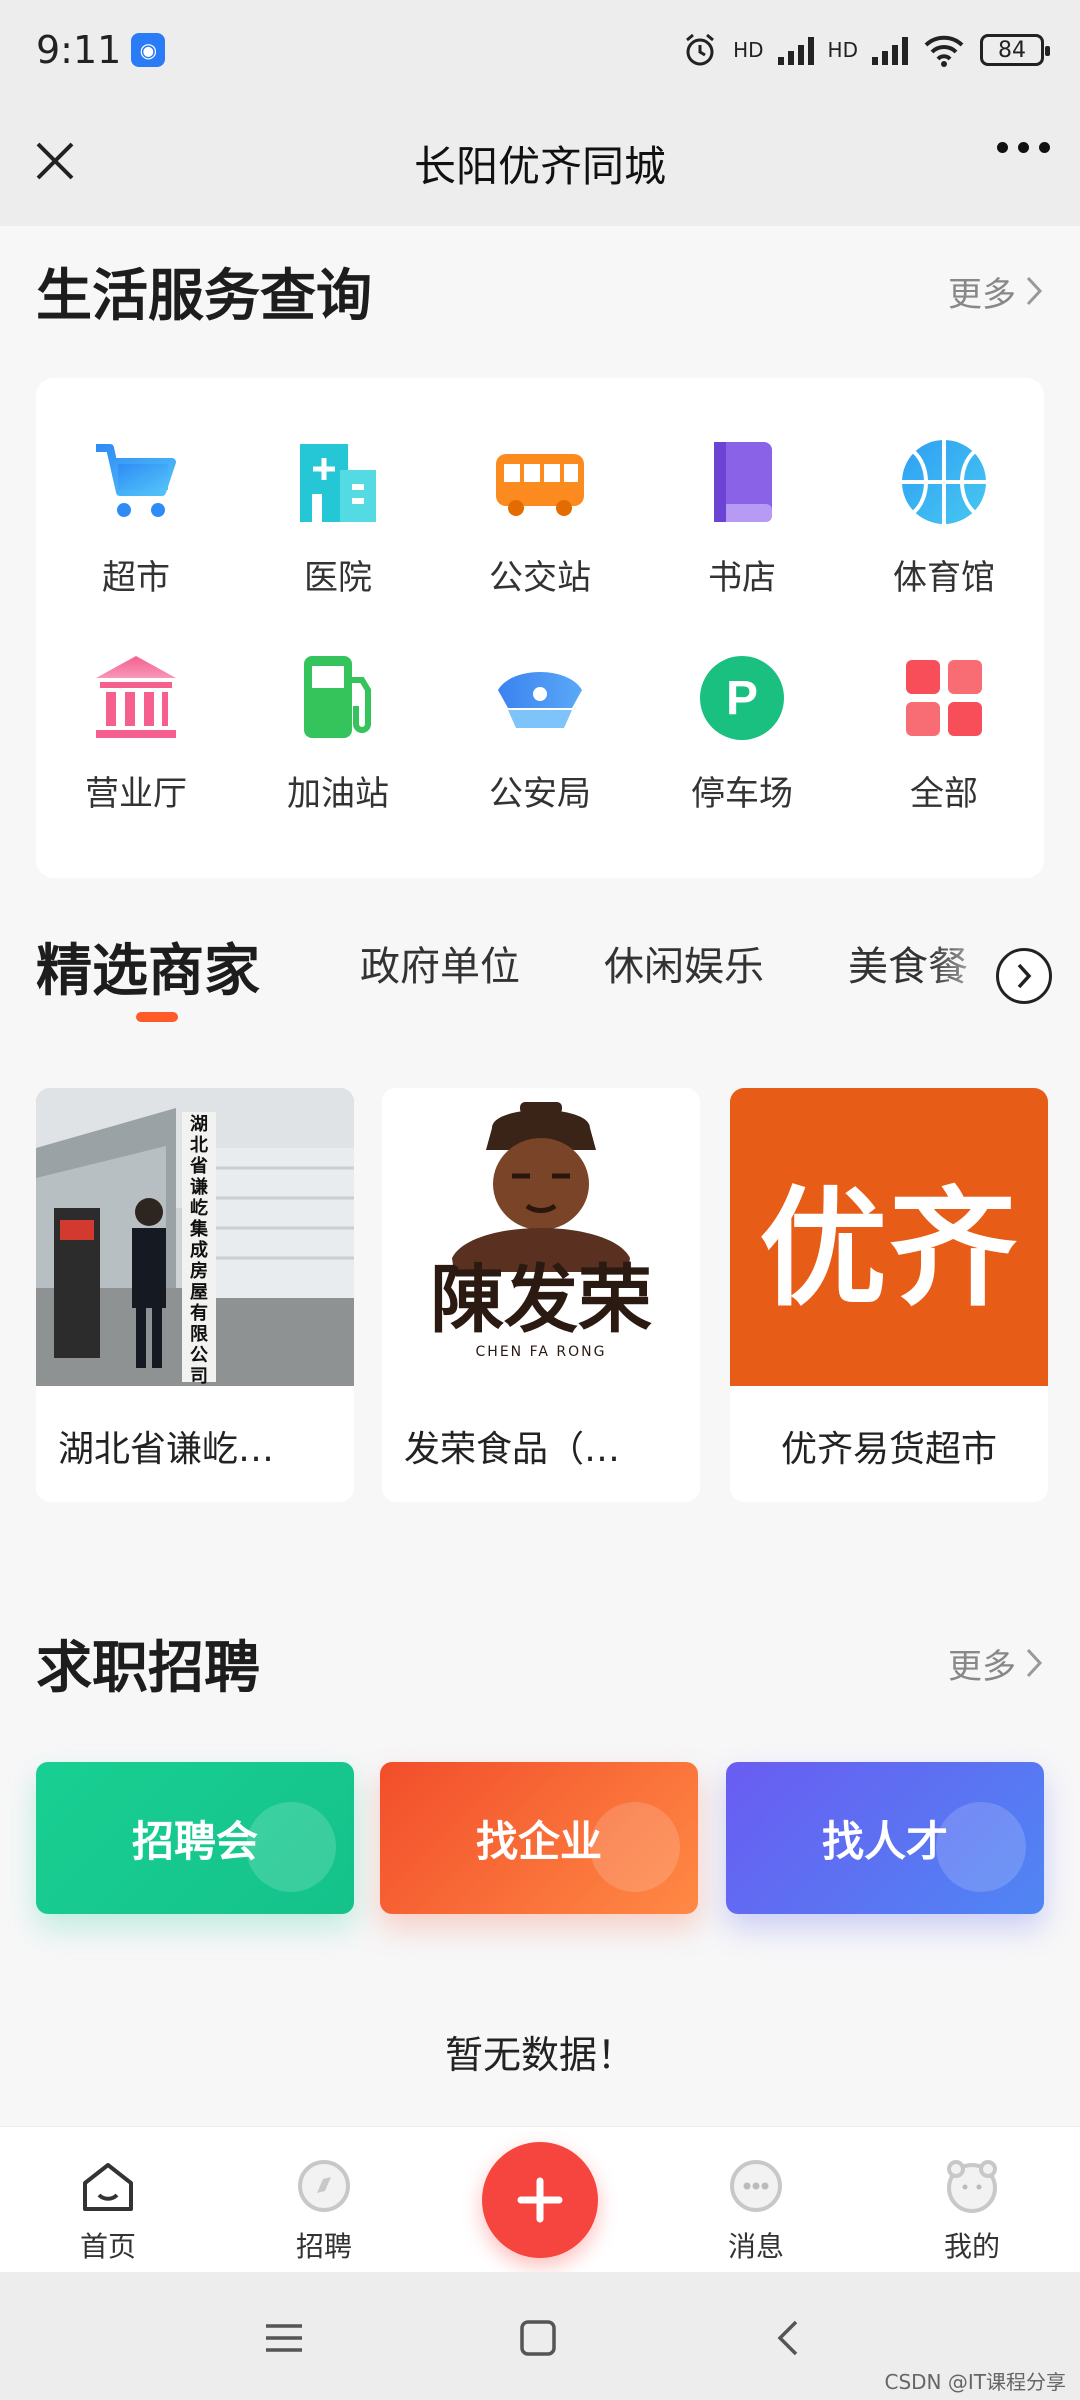 This screenshot has height=2400, width=1080. I want to click on service-label: 停车场, so click(742, 794).